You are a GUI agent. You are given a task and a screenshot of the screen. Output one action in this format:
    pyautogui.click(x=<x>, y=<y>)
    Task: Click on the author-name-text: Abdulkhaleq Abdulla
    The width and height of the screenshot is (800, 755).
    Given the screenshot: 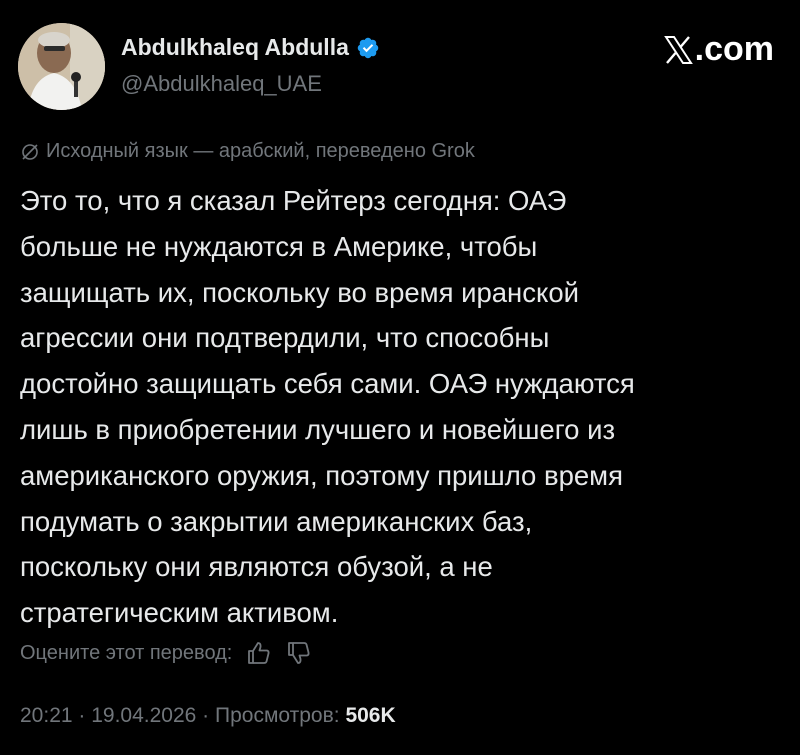 What is the action you would take?
    pyautogui.click(x=235, y=47)
    